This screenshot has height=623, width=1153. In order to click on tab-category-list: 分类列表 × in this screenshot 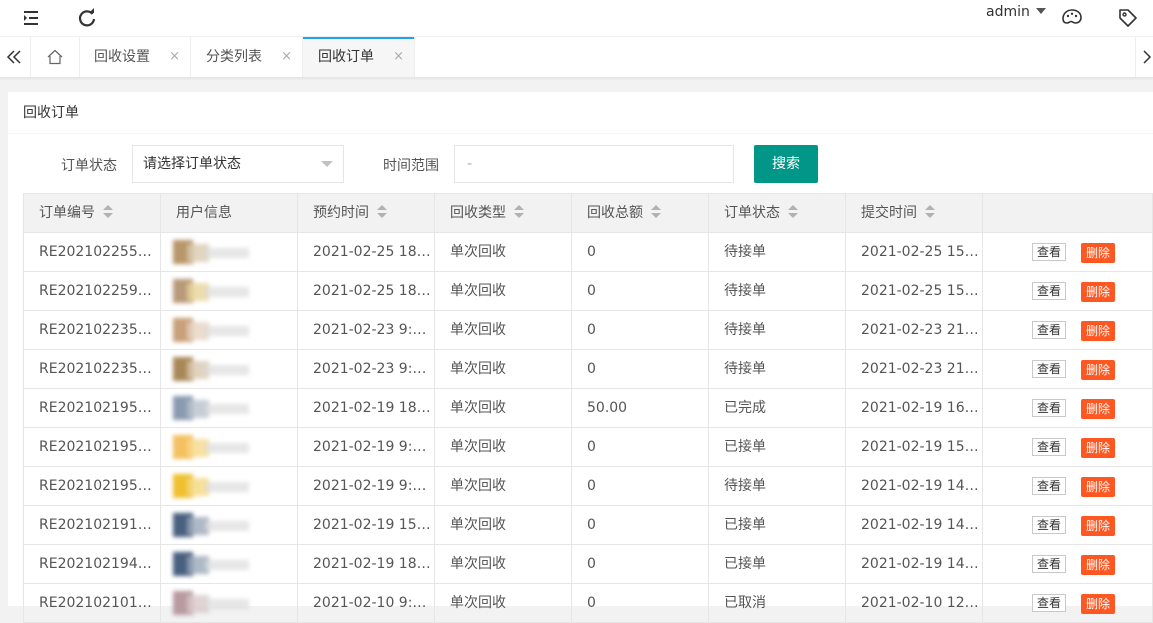, I will do `click(247, 57)`.